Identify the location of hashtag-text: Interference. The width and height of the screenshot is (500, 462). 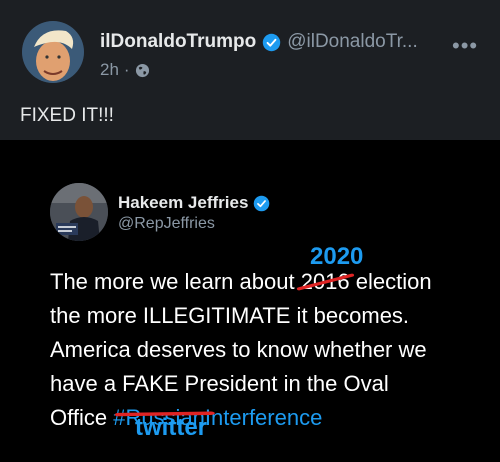
(263, 417).